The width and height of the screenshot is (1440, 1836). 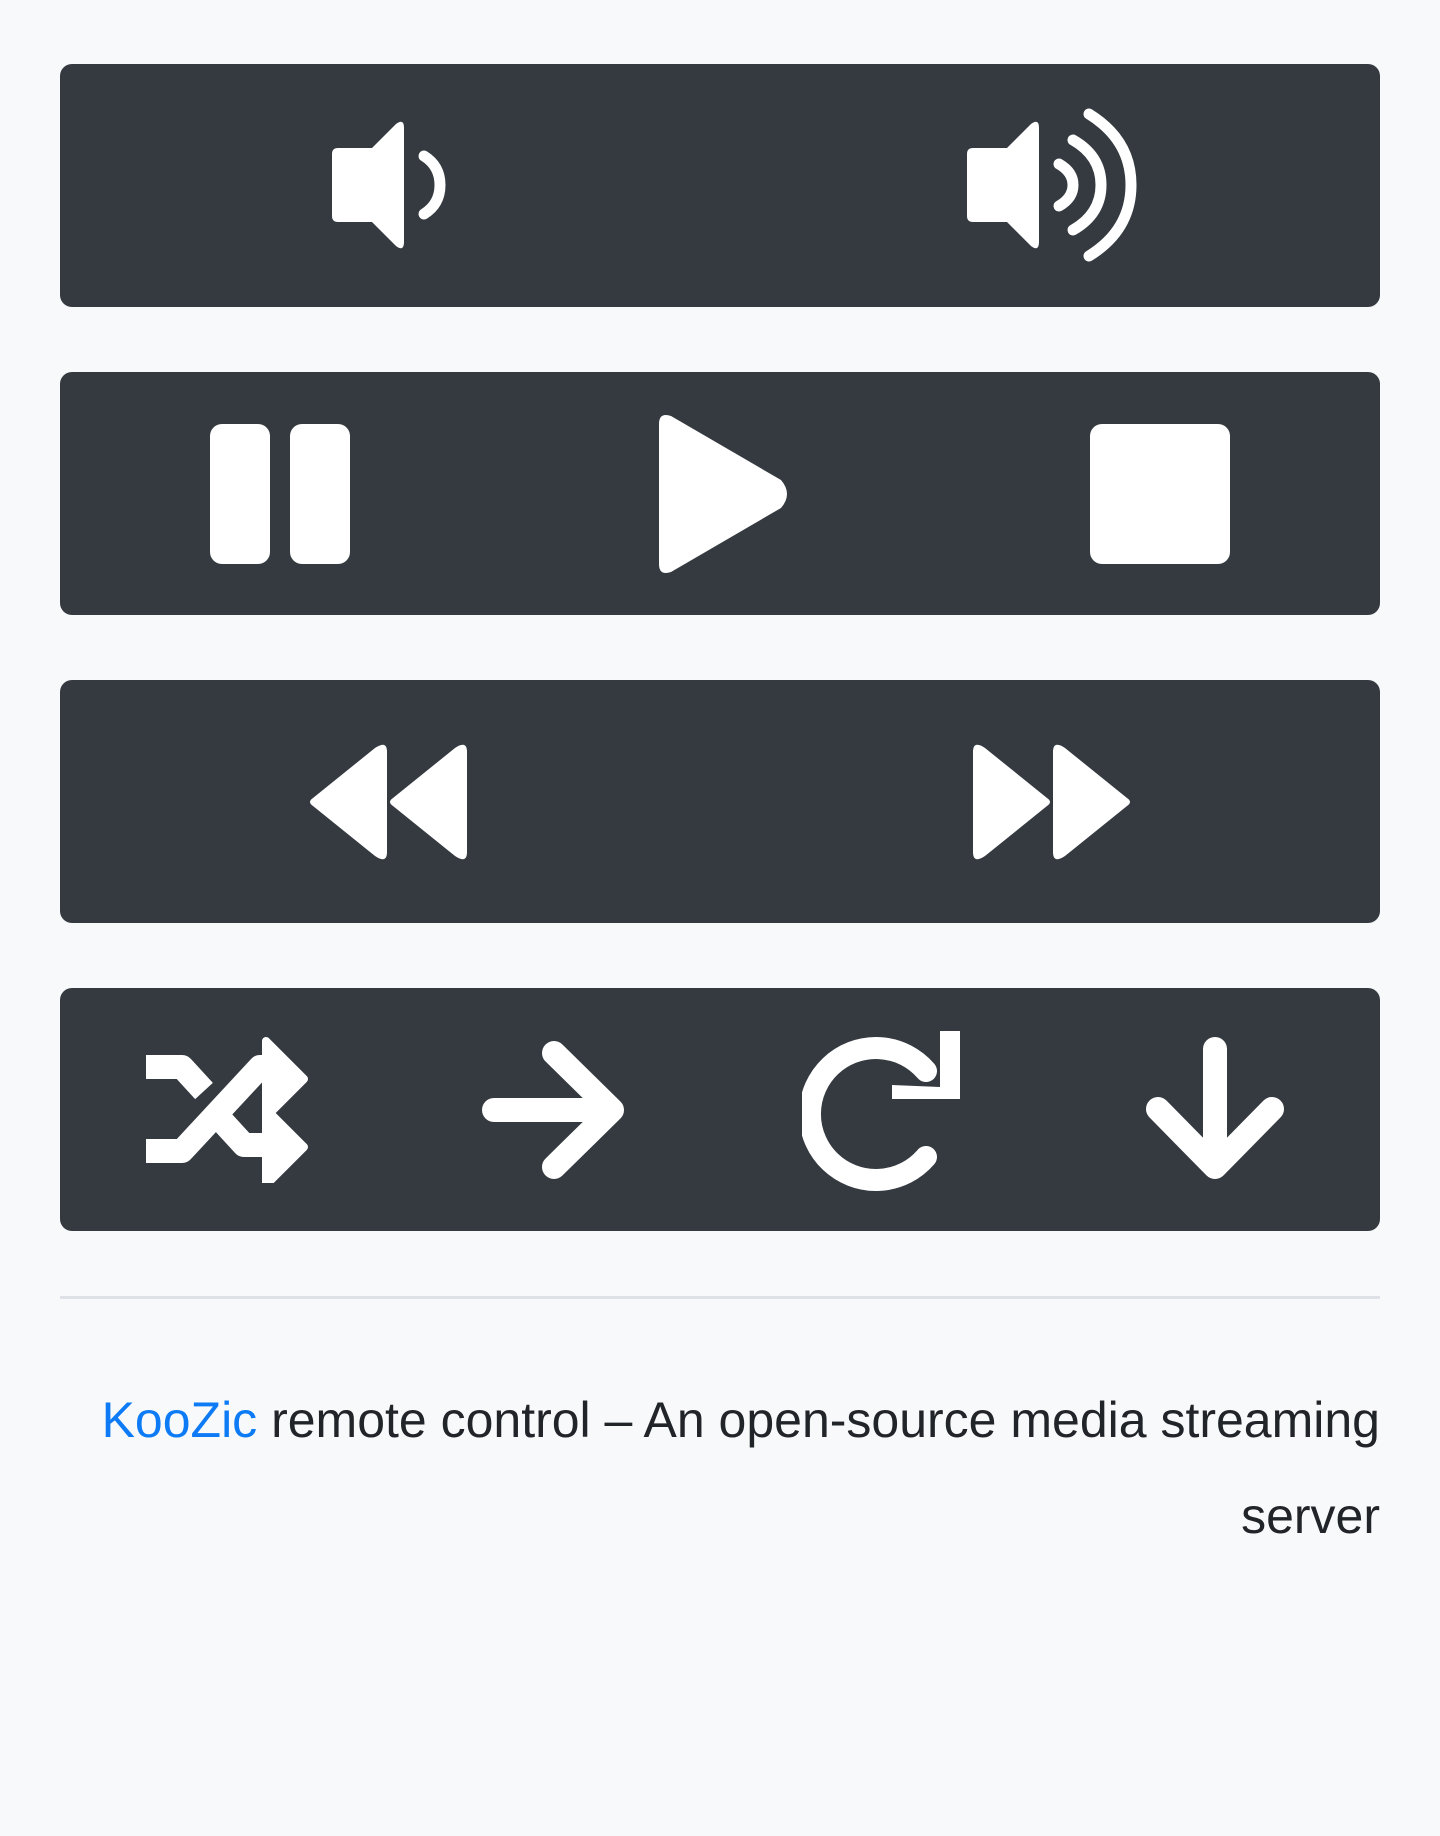 I want to click on shuffle-button, so click(x=225, y=1109).